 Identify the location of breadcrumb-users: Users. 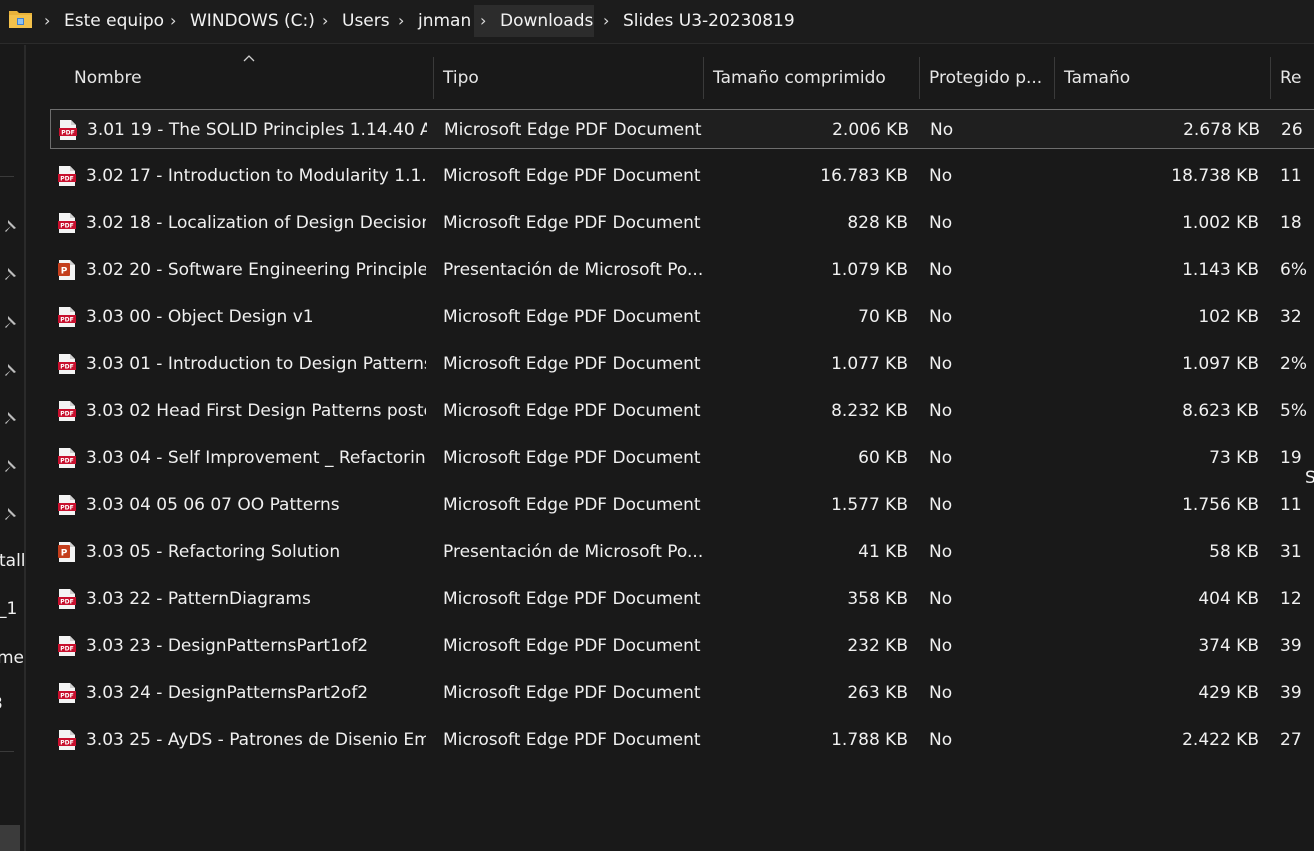
(366, 21).